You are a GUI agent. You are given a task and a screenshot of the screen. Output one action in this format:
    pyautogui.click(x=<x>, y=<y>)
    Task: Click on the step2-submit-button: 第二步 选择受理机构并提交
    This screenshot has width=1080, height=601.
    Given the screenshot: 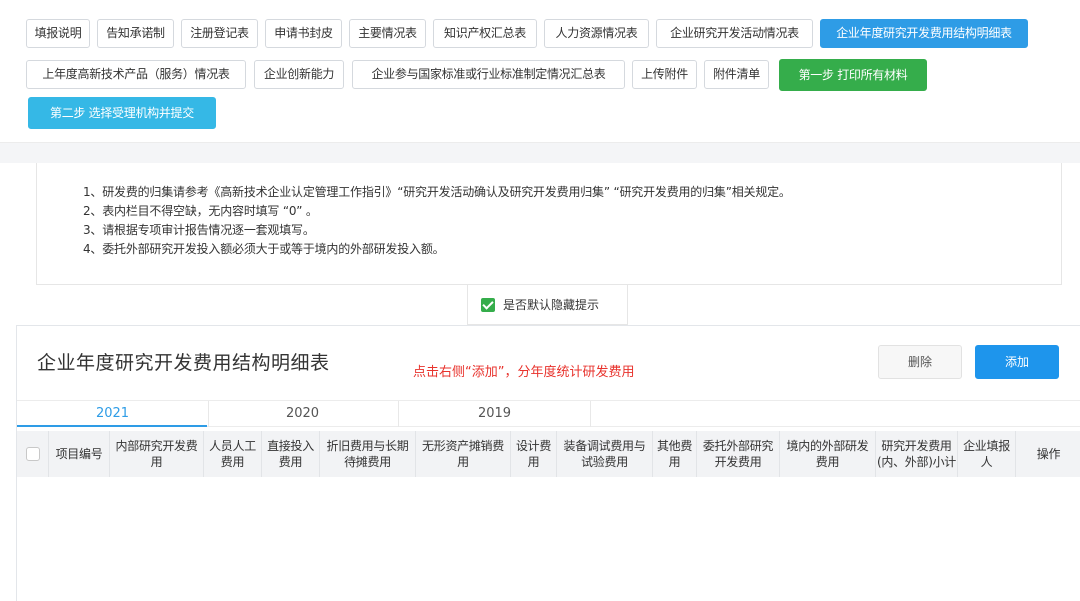 What is the action you would take?
    pyautogui.click(x=122, y=113)
    